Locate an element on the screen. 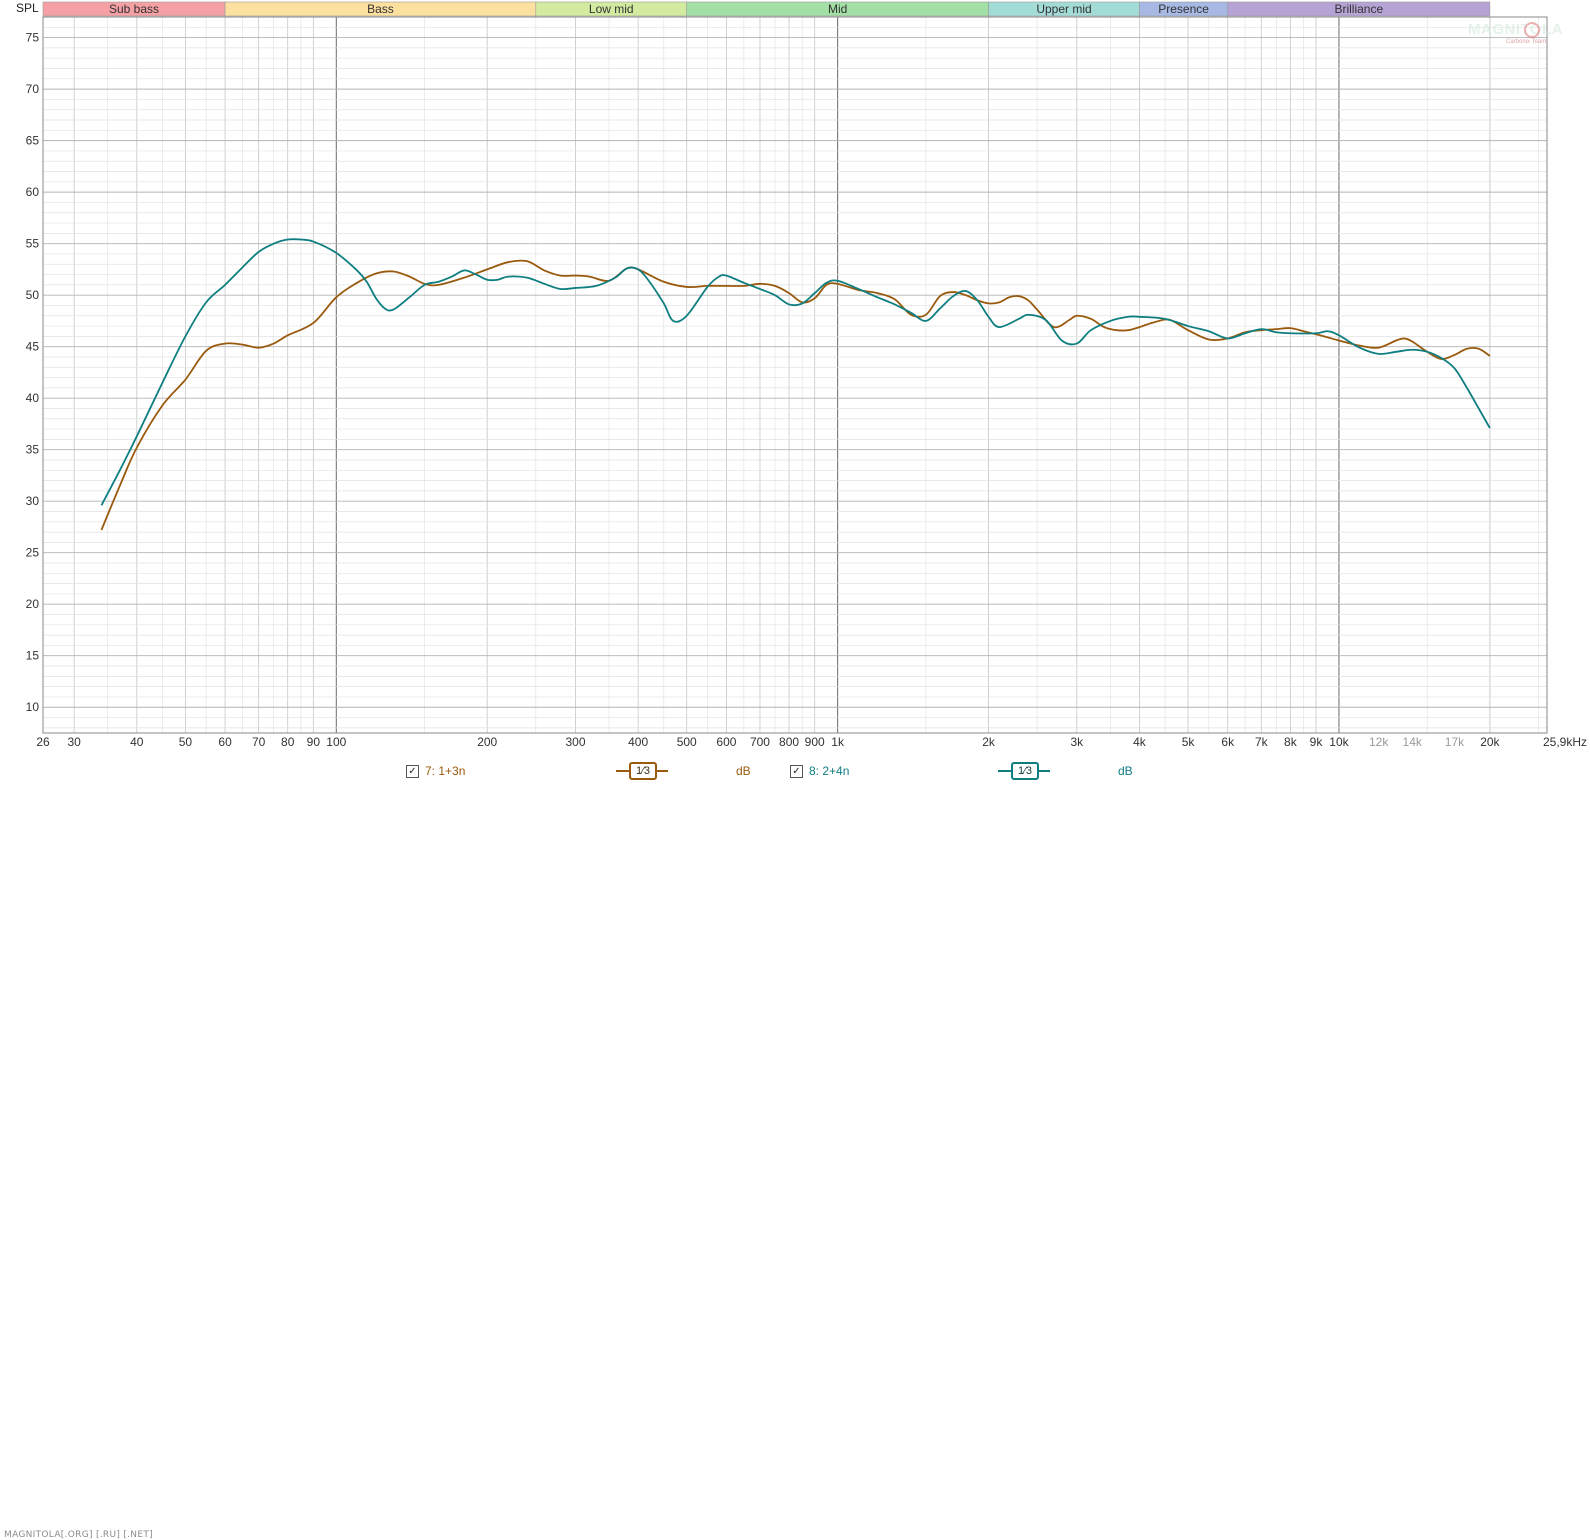 The image size is (1590, 1540). series-8-smoothing-control: 1⁄3 is located at coordinates (1024, 771).